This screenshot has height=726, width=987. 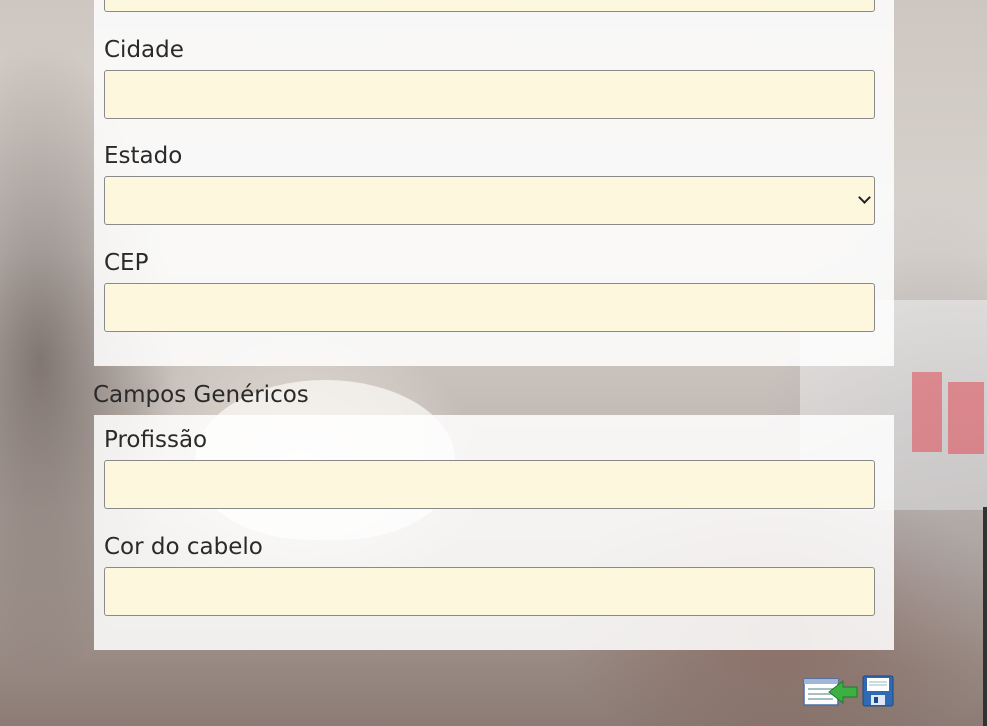 I want to click on estado-select, so click(x=489, y=200).